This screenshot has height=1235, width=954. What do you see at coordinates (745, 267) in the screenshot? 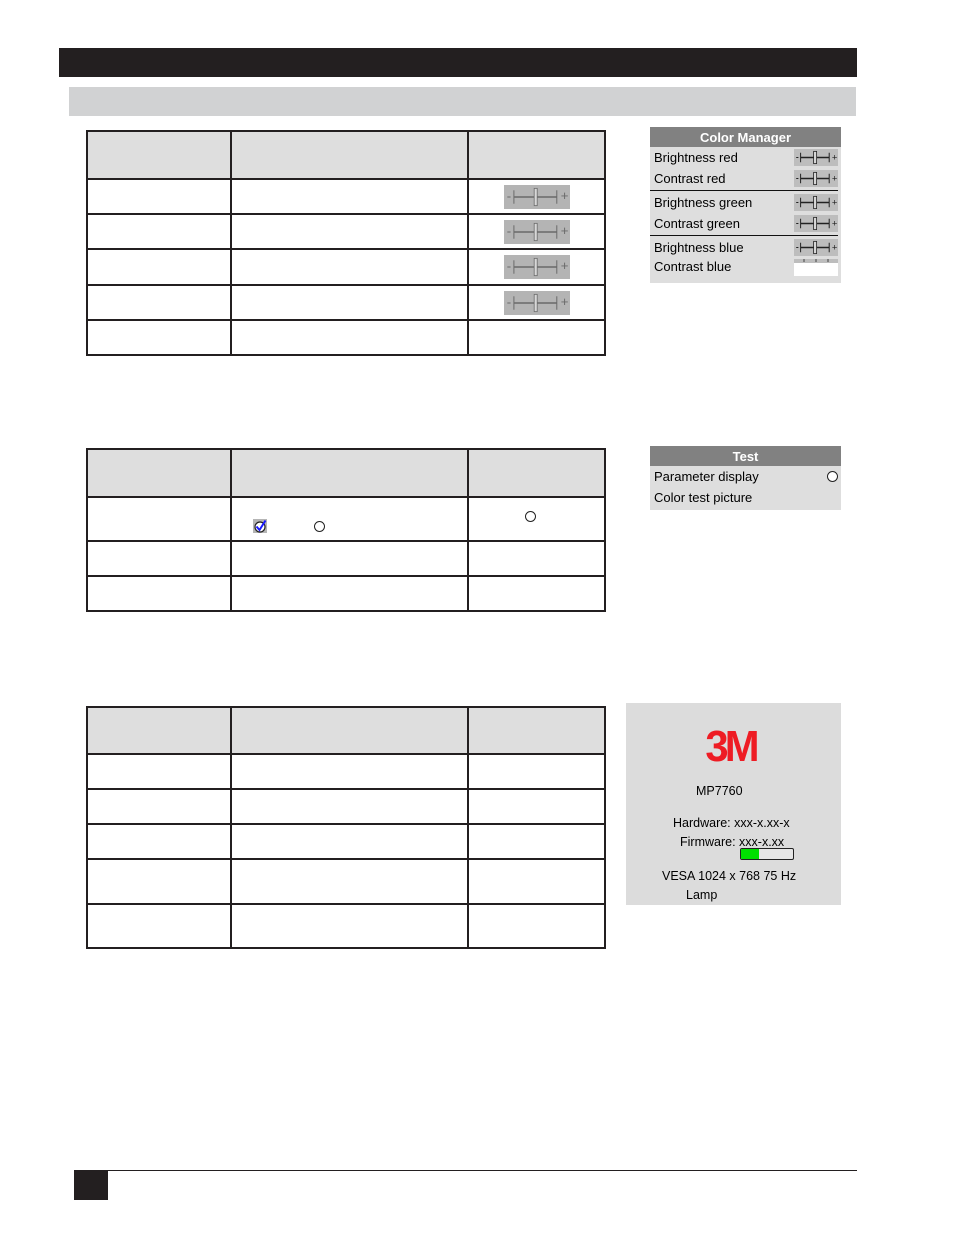
I see `osd-item-contrast-blue: Contrast blue` at bounding box center [745, 267].